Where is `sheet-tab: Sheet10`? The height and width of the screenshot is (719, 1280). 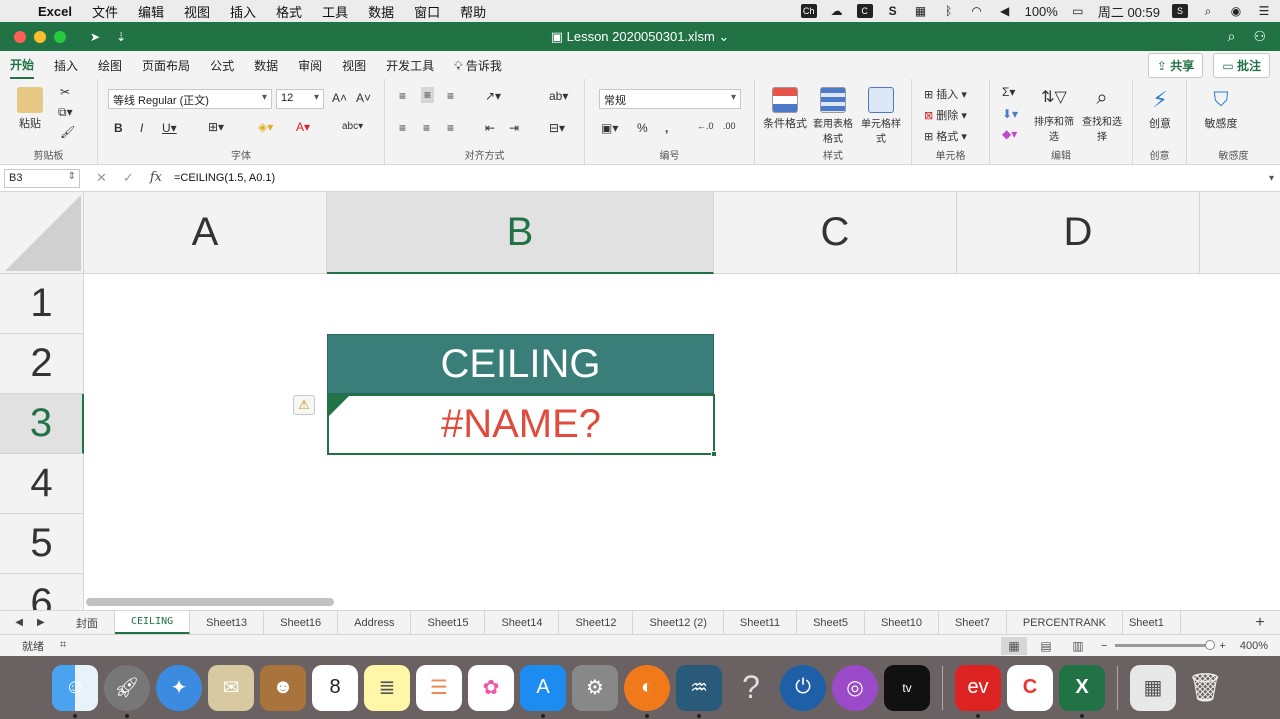 sheet-tab: Sheet10 is located at coordinates (902, 622).